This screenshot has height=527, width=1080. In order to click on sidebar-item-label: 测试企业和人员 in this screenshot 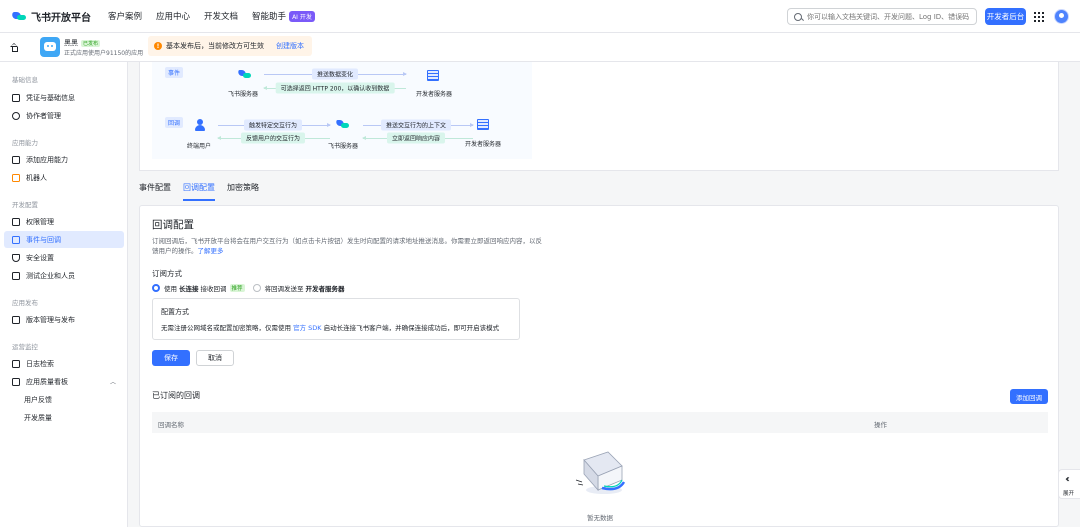, I will do `click(50, 275)`.